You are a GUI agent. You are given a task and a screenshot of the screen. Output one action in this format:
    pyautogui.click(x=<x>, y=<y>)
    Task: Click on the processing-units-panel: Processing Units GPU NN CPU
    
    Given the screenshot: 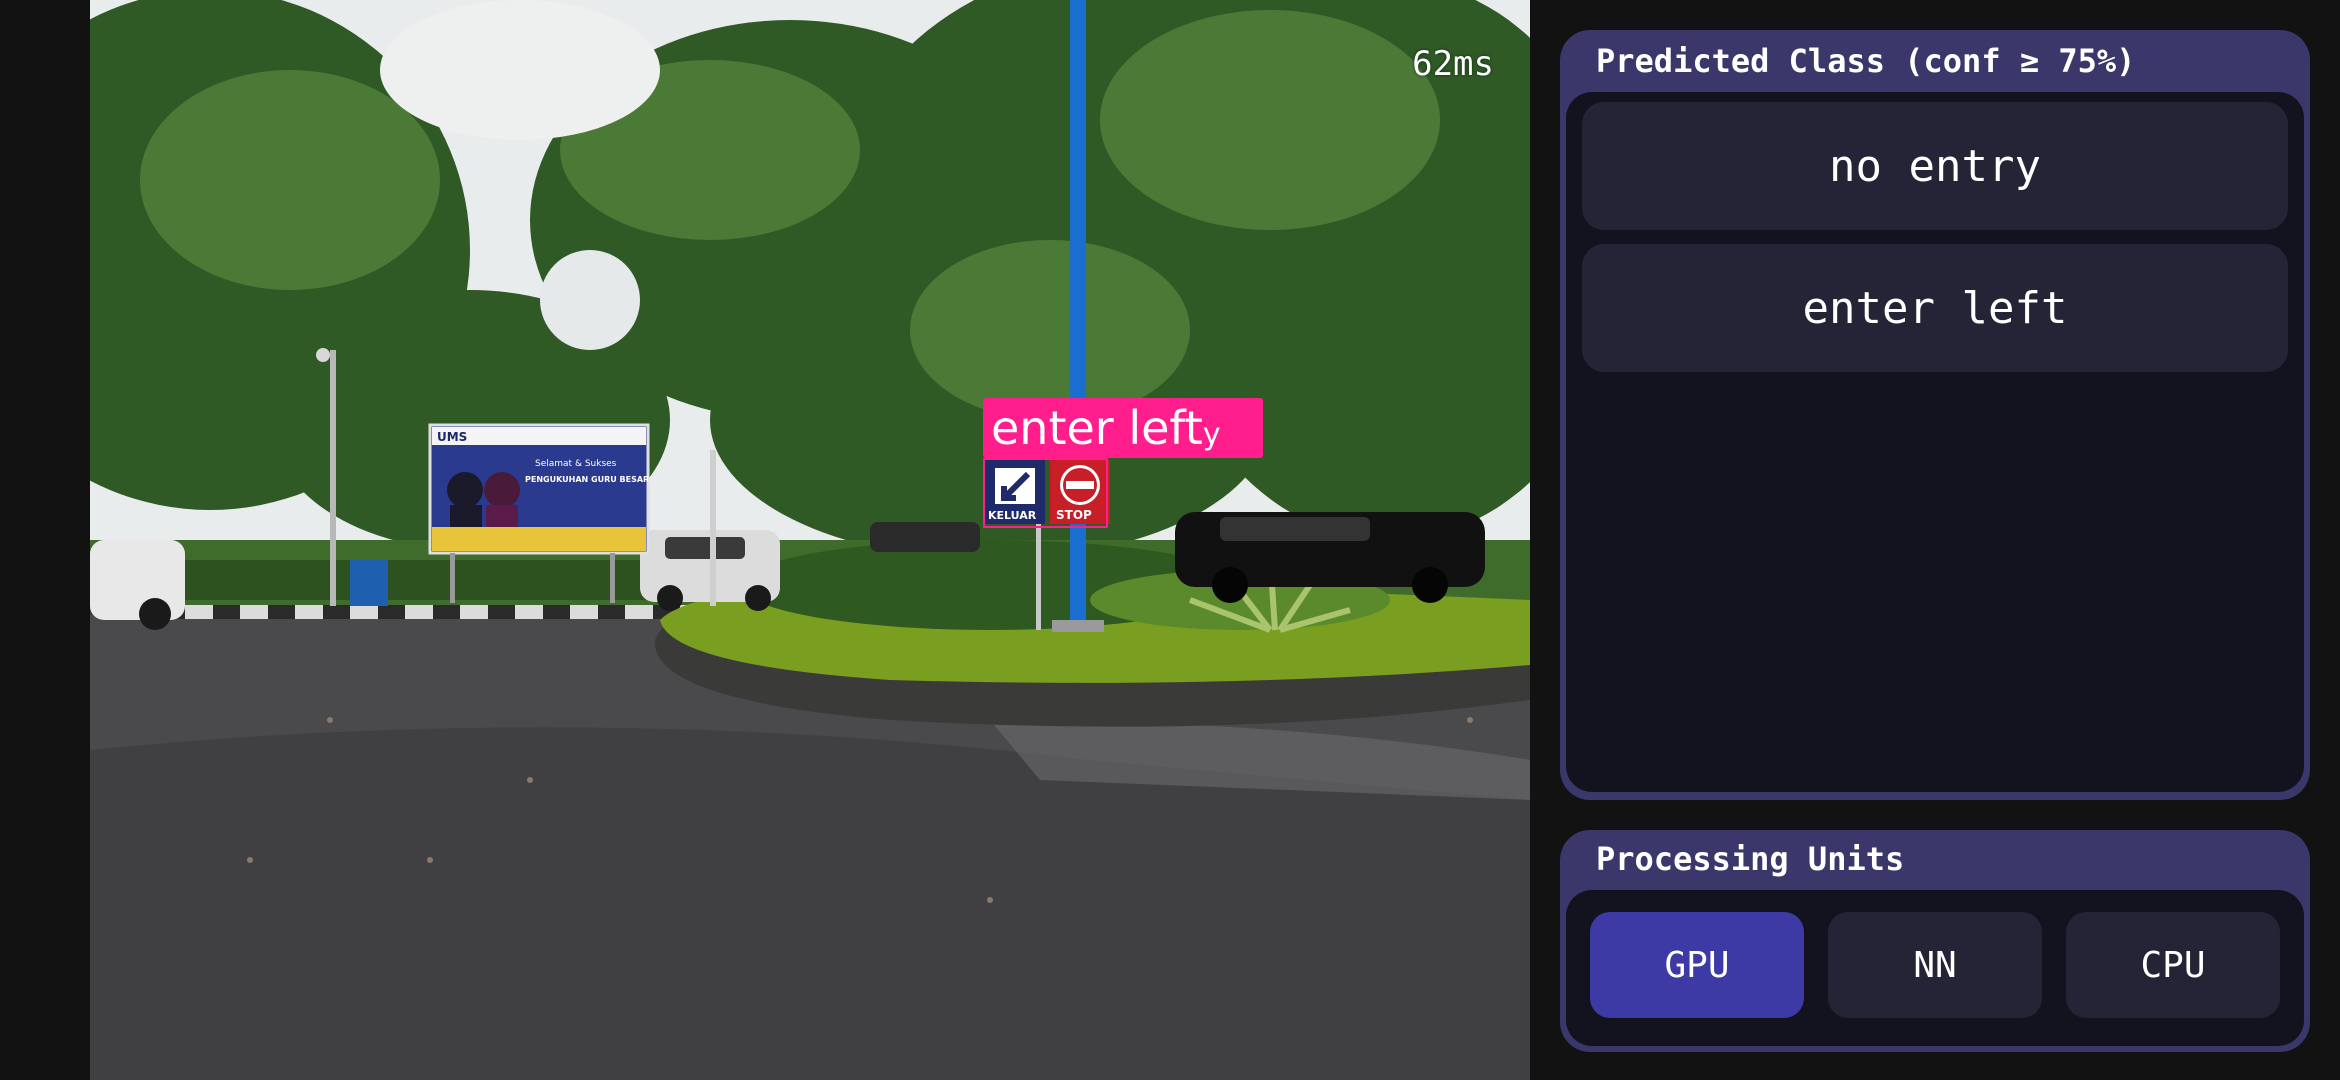 What is the action you would take?
    pyautogui.click(x=1935, y=941)
    